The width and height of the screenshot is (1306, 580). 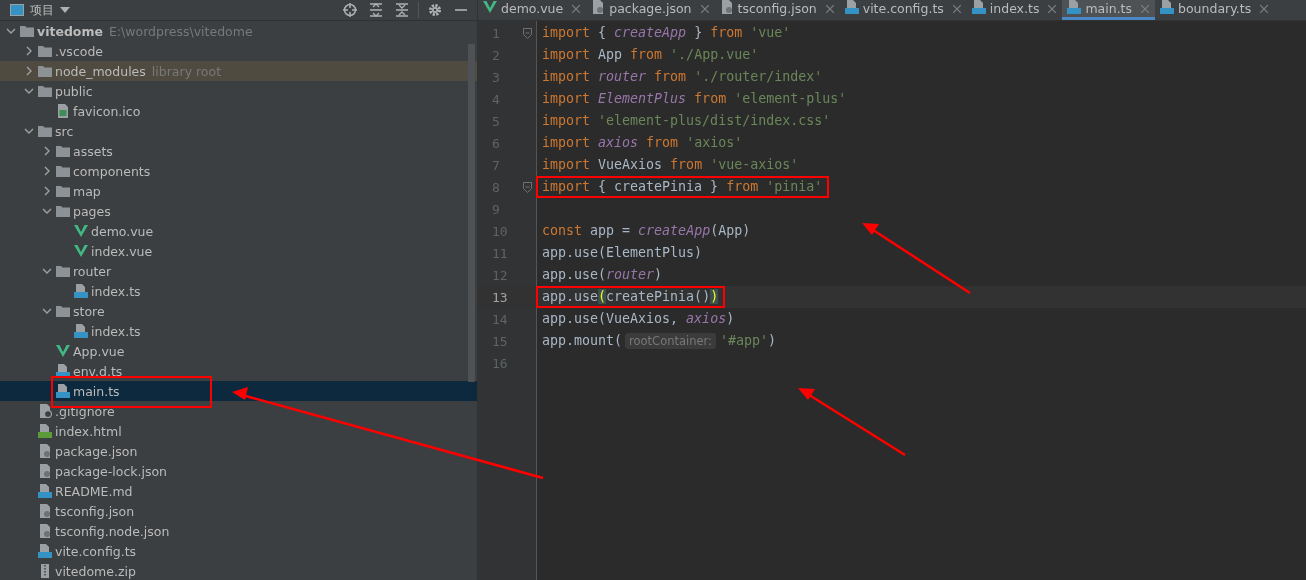 I want to click on file-name: App.vue, so click(x=99, y=351).